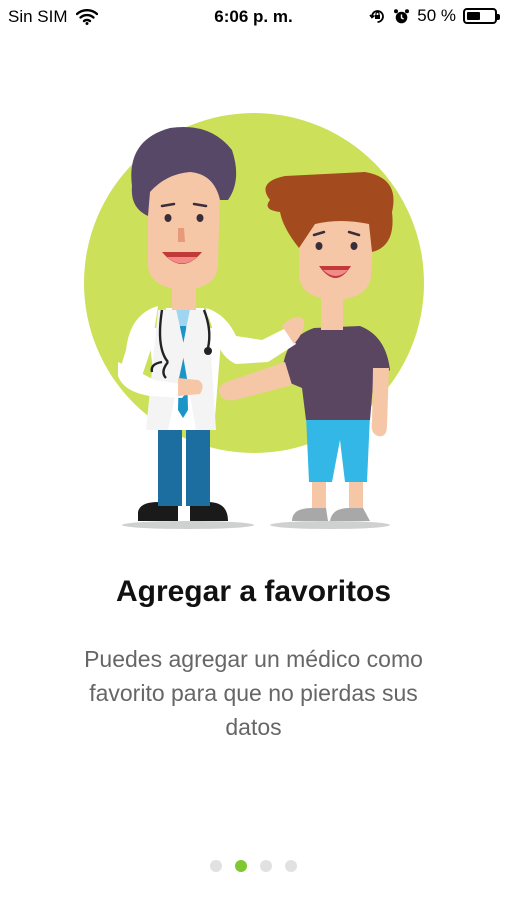 The image size is (507, 900). I want to click on battery-percent: 50 %, so click(436, 15).